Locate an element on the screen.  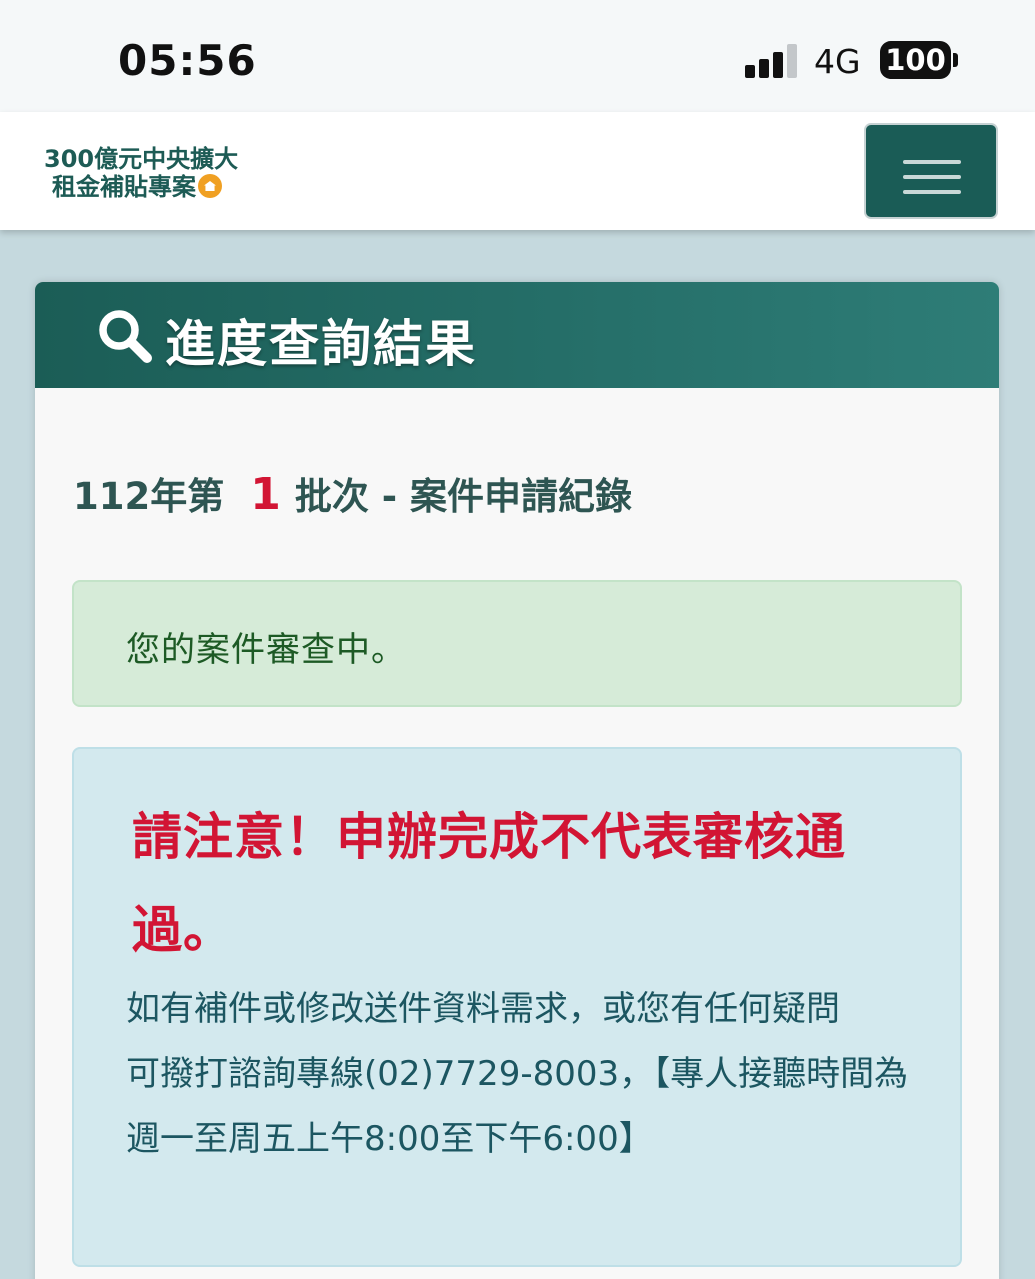
batch-title: 112年第 1 批次 - 案件申請紀錄 is located at coordinates (352, 493).